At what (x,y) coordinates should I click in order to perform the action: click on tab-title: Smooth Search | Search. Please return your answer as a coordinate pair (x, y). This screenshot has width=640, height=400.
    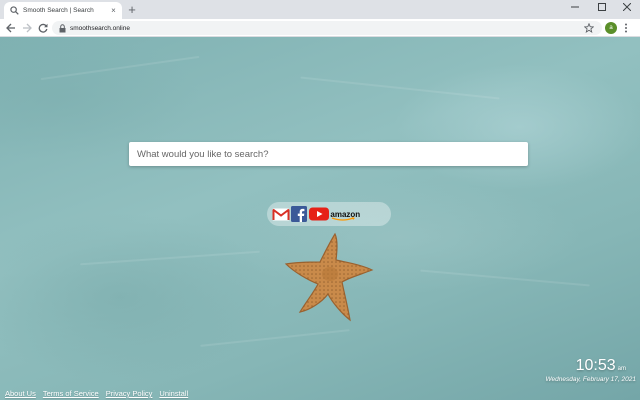
    Looking at the image, I should click on (58, 10).